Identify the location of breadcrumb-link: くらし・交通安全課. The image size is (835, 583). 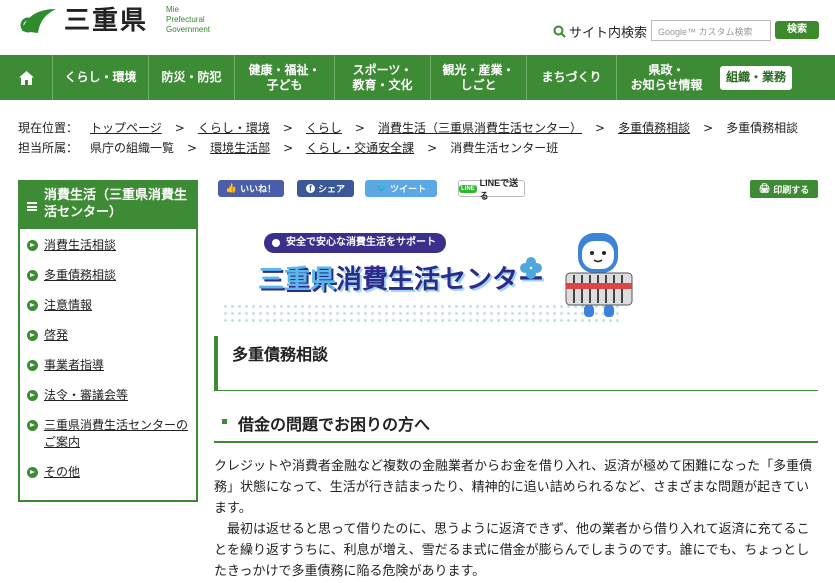
(360, 148).